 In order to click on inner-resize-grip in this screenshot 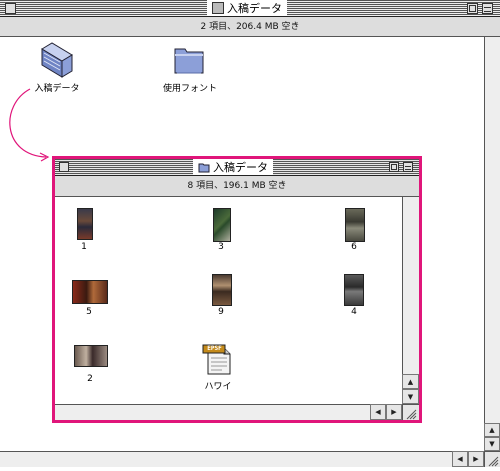, I will do `click(410, 412)`.